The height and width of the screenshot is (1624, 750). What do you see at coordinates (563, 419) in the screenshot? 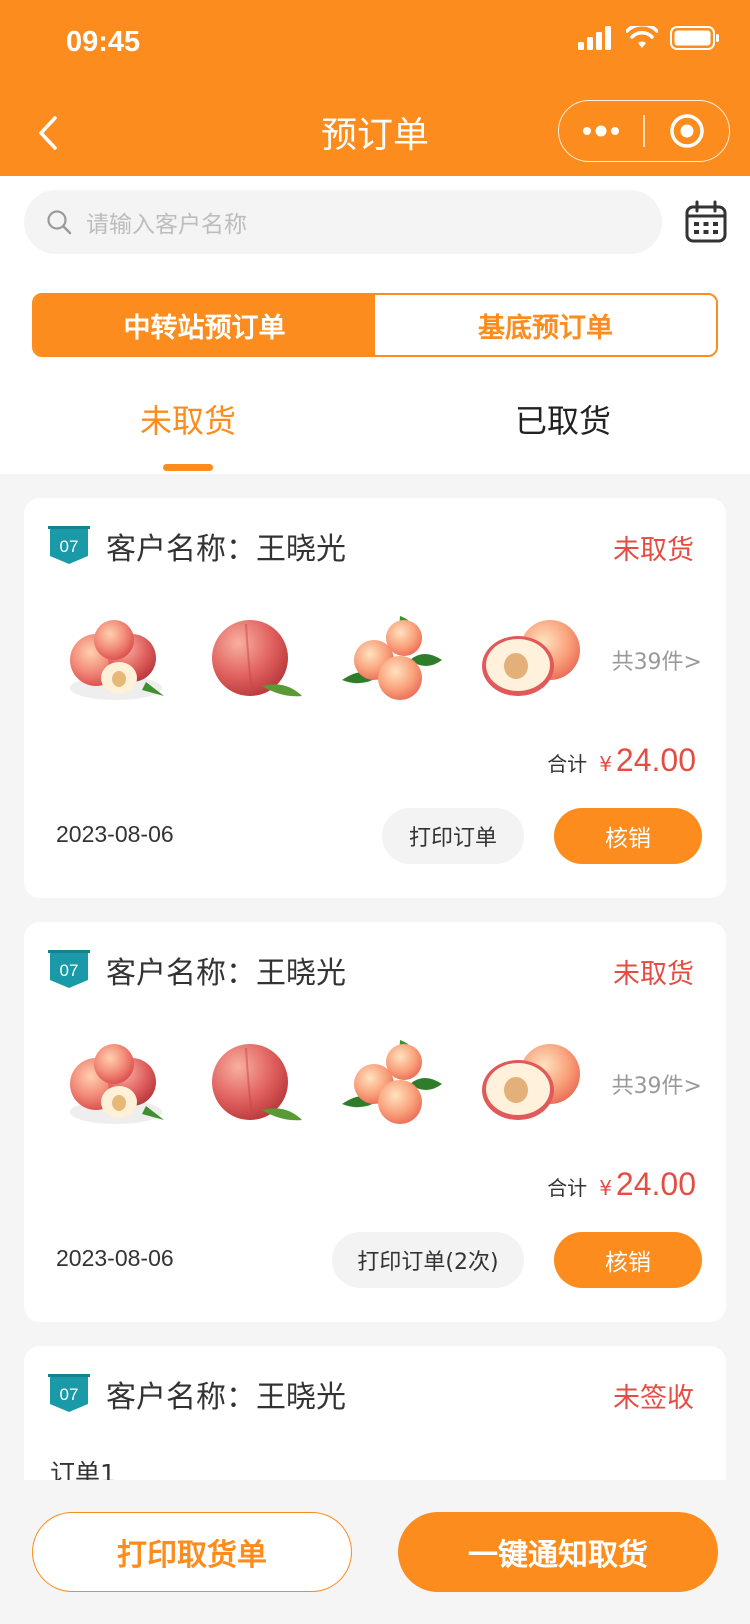
I see `tab-picked: 已取货` at bounding box center [563, 419].